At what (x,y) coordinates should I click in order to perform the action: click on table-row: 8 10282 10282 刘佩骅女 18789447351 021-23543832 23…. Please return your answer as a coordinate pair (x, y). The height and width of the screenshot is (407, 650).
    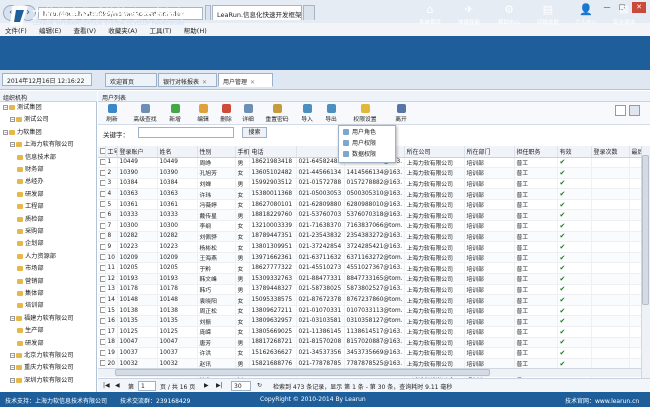
    Looking at the image, I should click on (369, 237).